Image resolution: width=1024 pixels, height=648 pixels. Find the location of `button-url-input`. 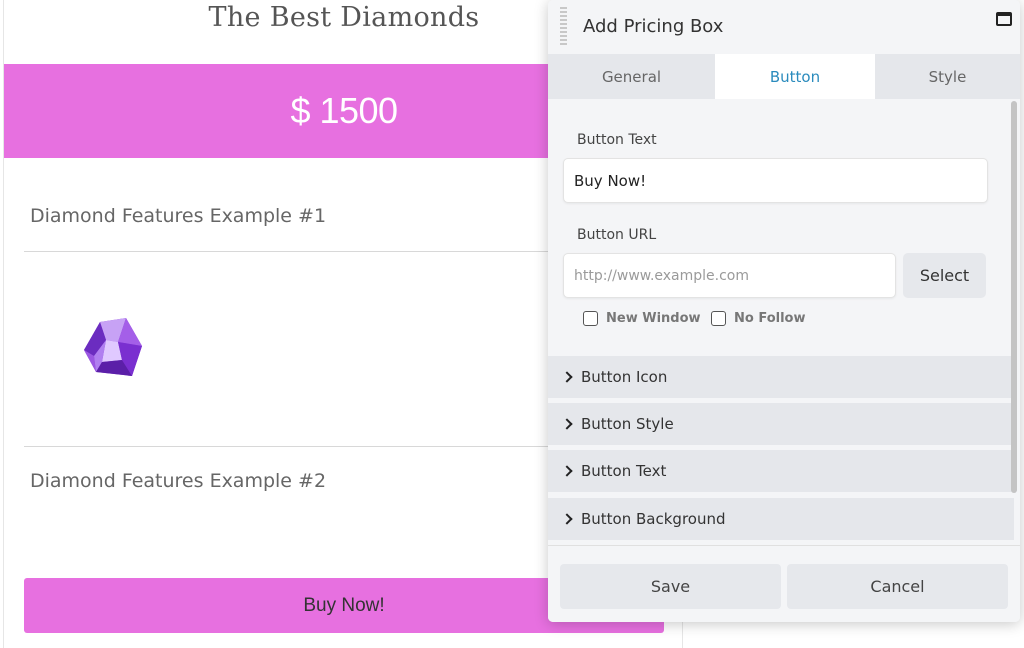

button-url-input is located at coordinates (729, 275).